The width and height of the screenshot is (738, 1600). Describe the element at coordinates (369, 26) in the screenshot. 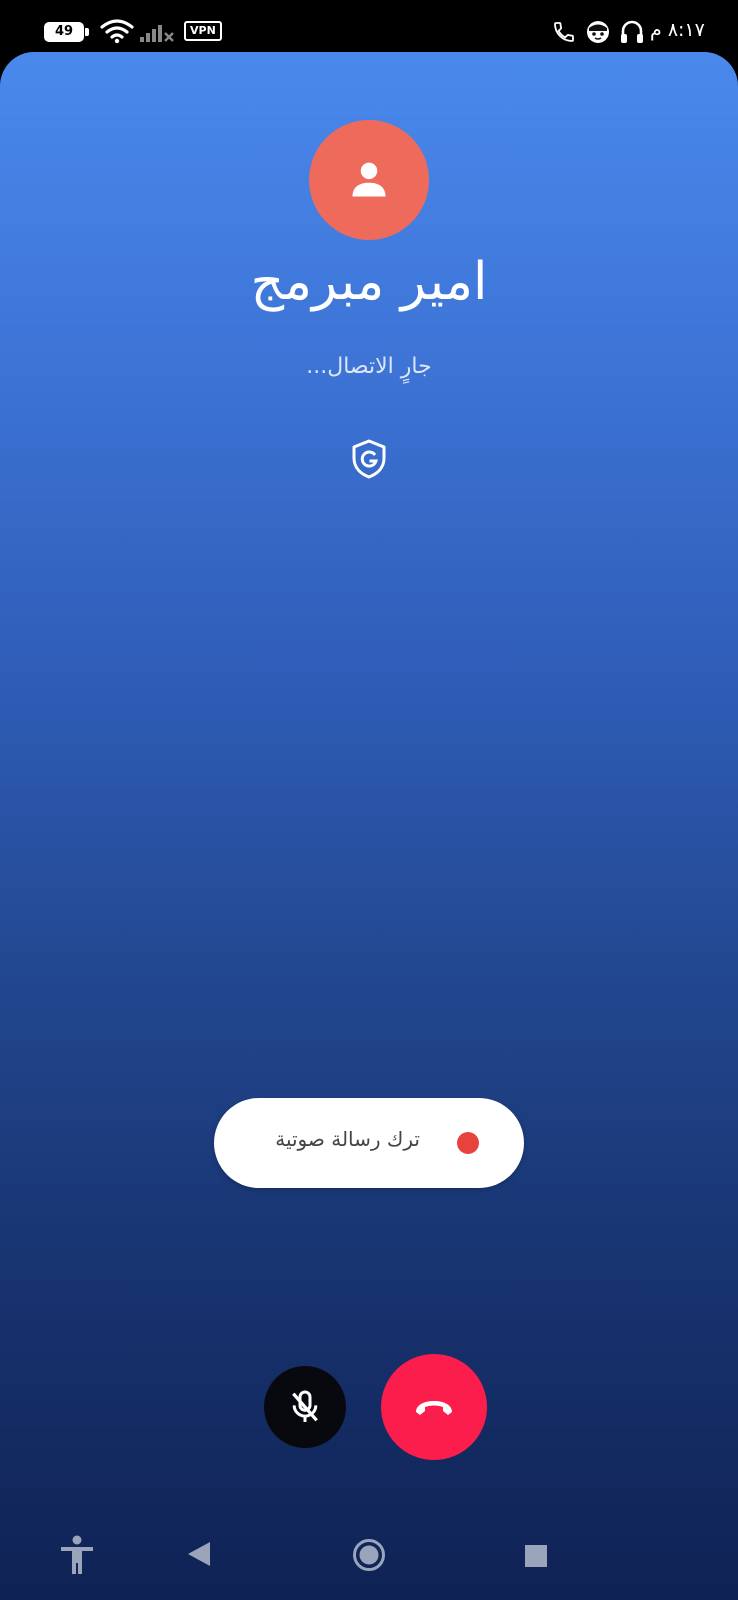

I see `status-bar: 49 VPN ٨:١٧ م` at that location.